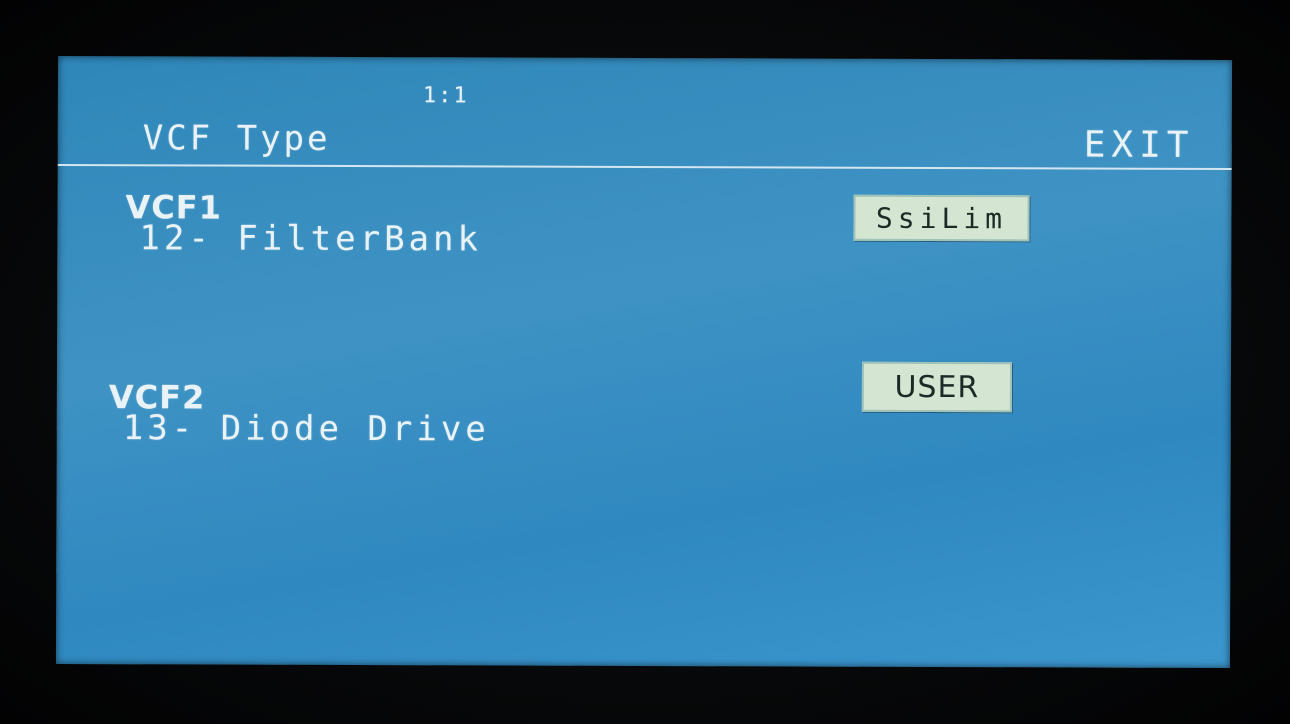 The image size is (1290, 724). What do you see at coordinates (306, 428) in the screenshot?
I see `vcf2-filter-type: 13- Diode Drive` at bounding box center [306, 428].